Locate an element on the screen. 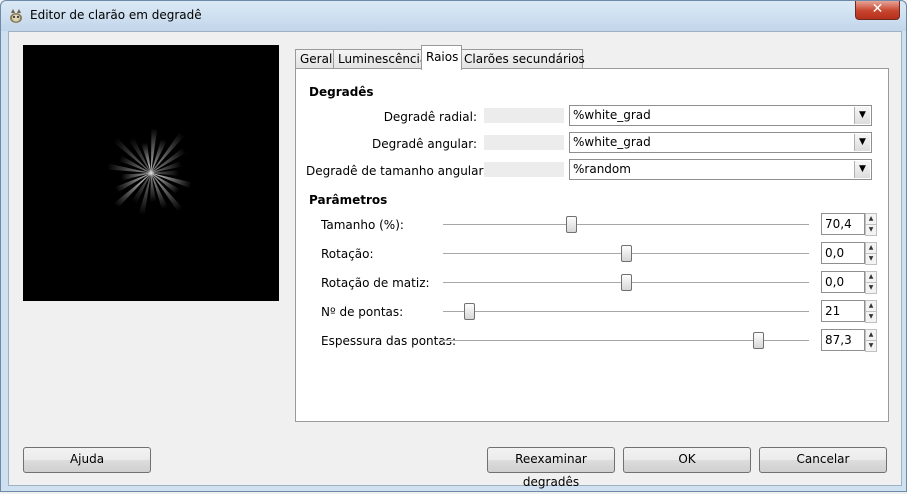 The image size is (907, 494). cancel-button-label: Cancelar is located at coordinates (823, 459).